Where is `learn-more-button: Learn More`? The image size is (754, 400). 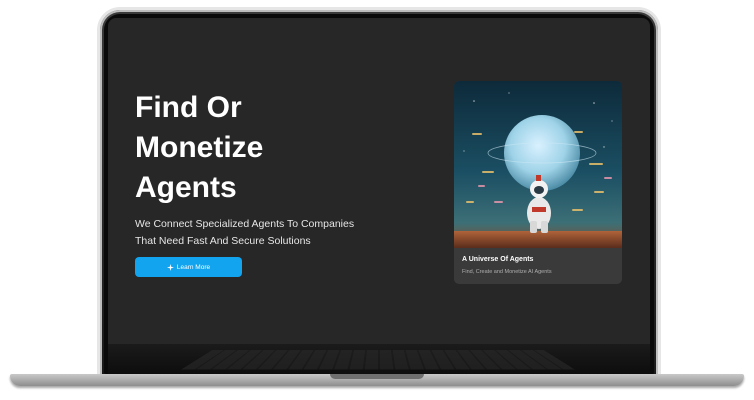
learn-more-button: Learn More is located at coordinates (188, 267).